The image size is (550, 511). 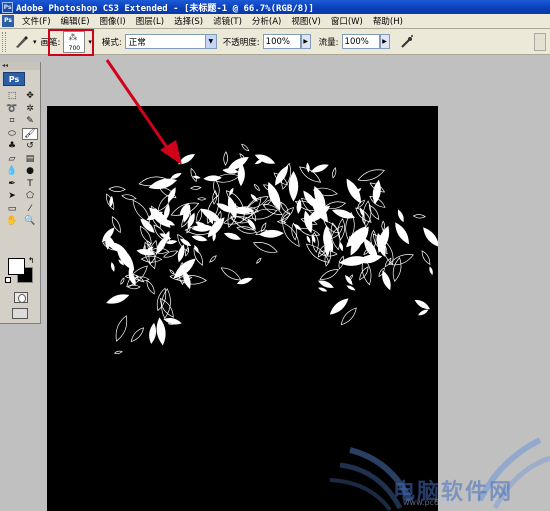 What do you see at coordinates (113, 21) in the screenshot?
I see `menu-image: 图像(I)` at bounding box center [113, 21].